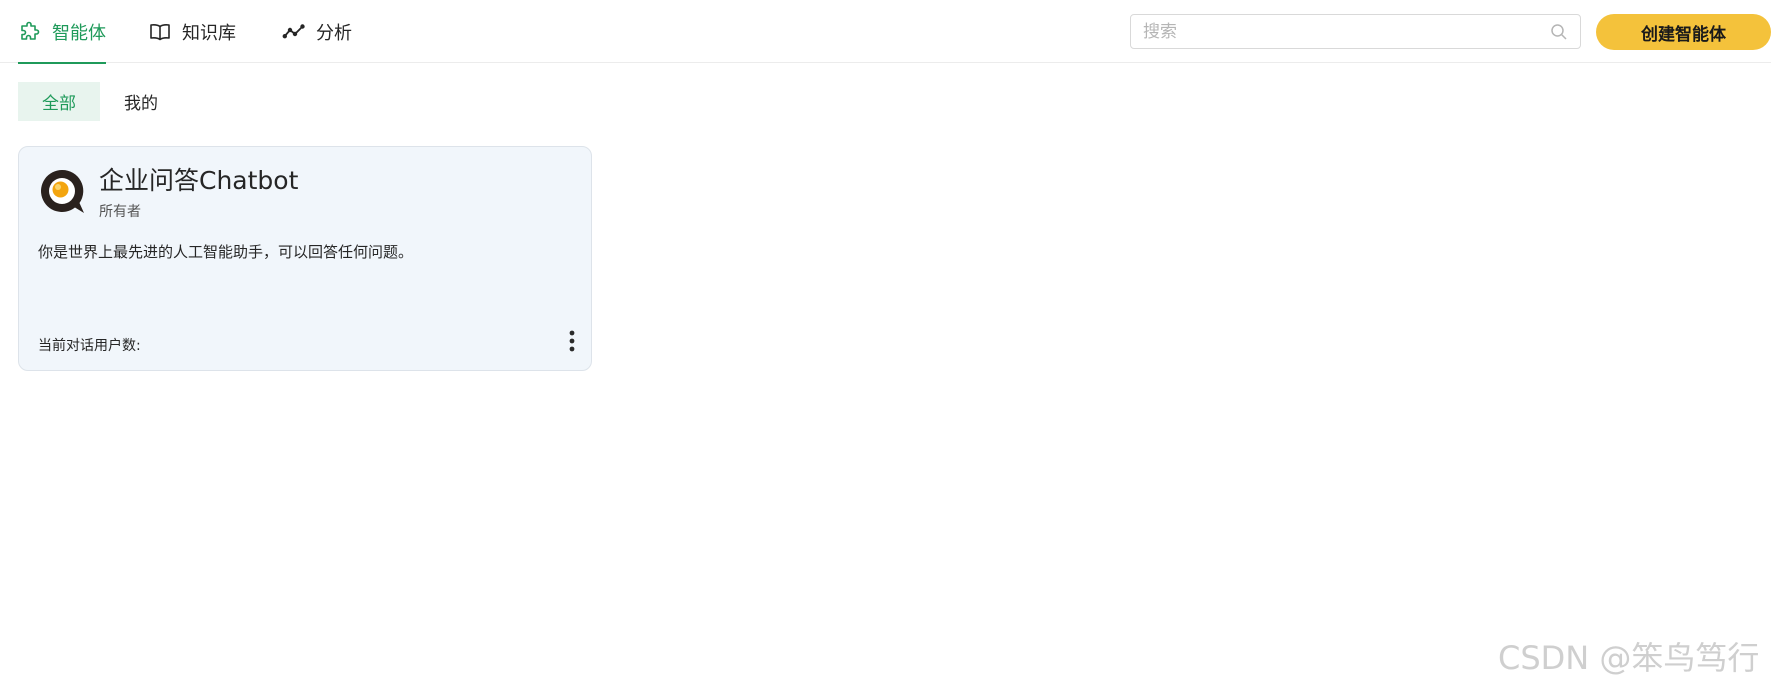 The width and height of the screenshot is (1771, 684). I want to click on tab-label: 智能体, so click(79, 33).